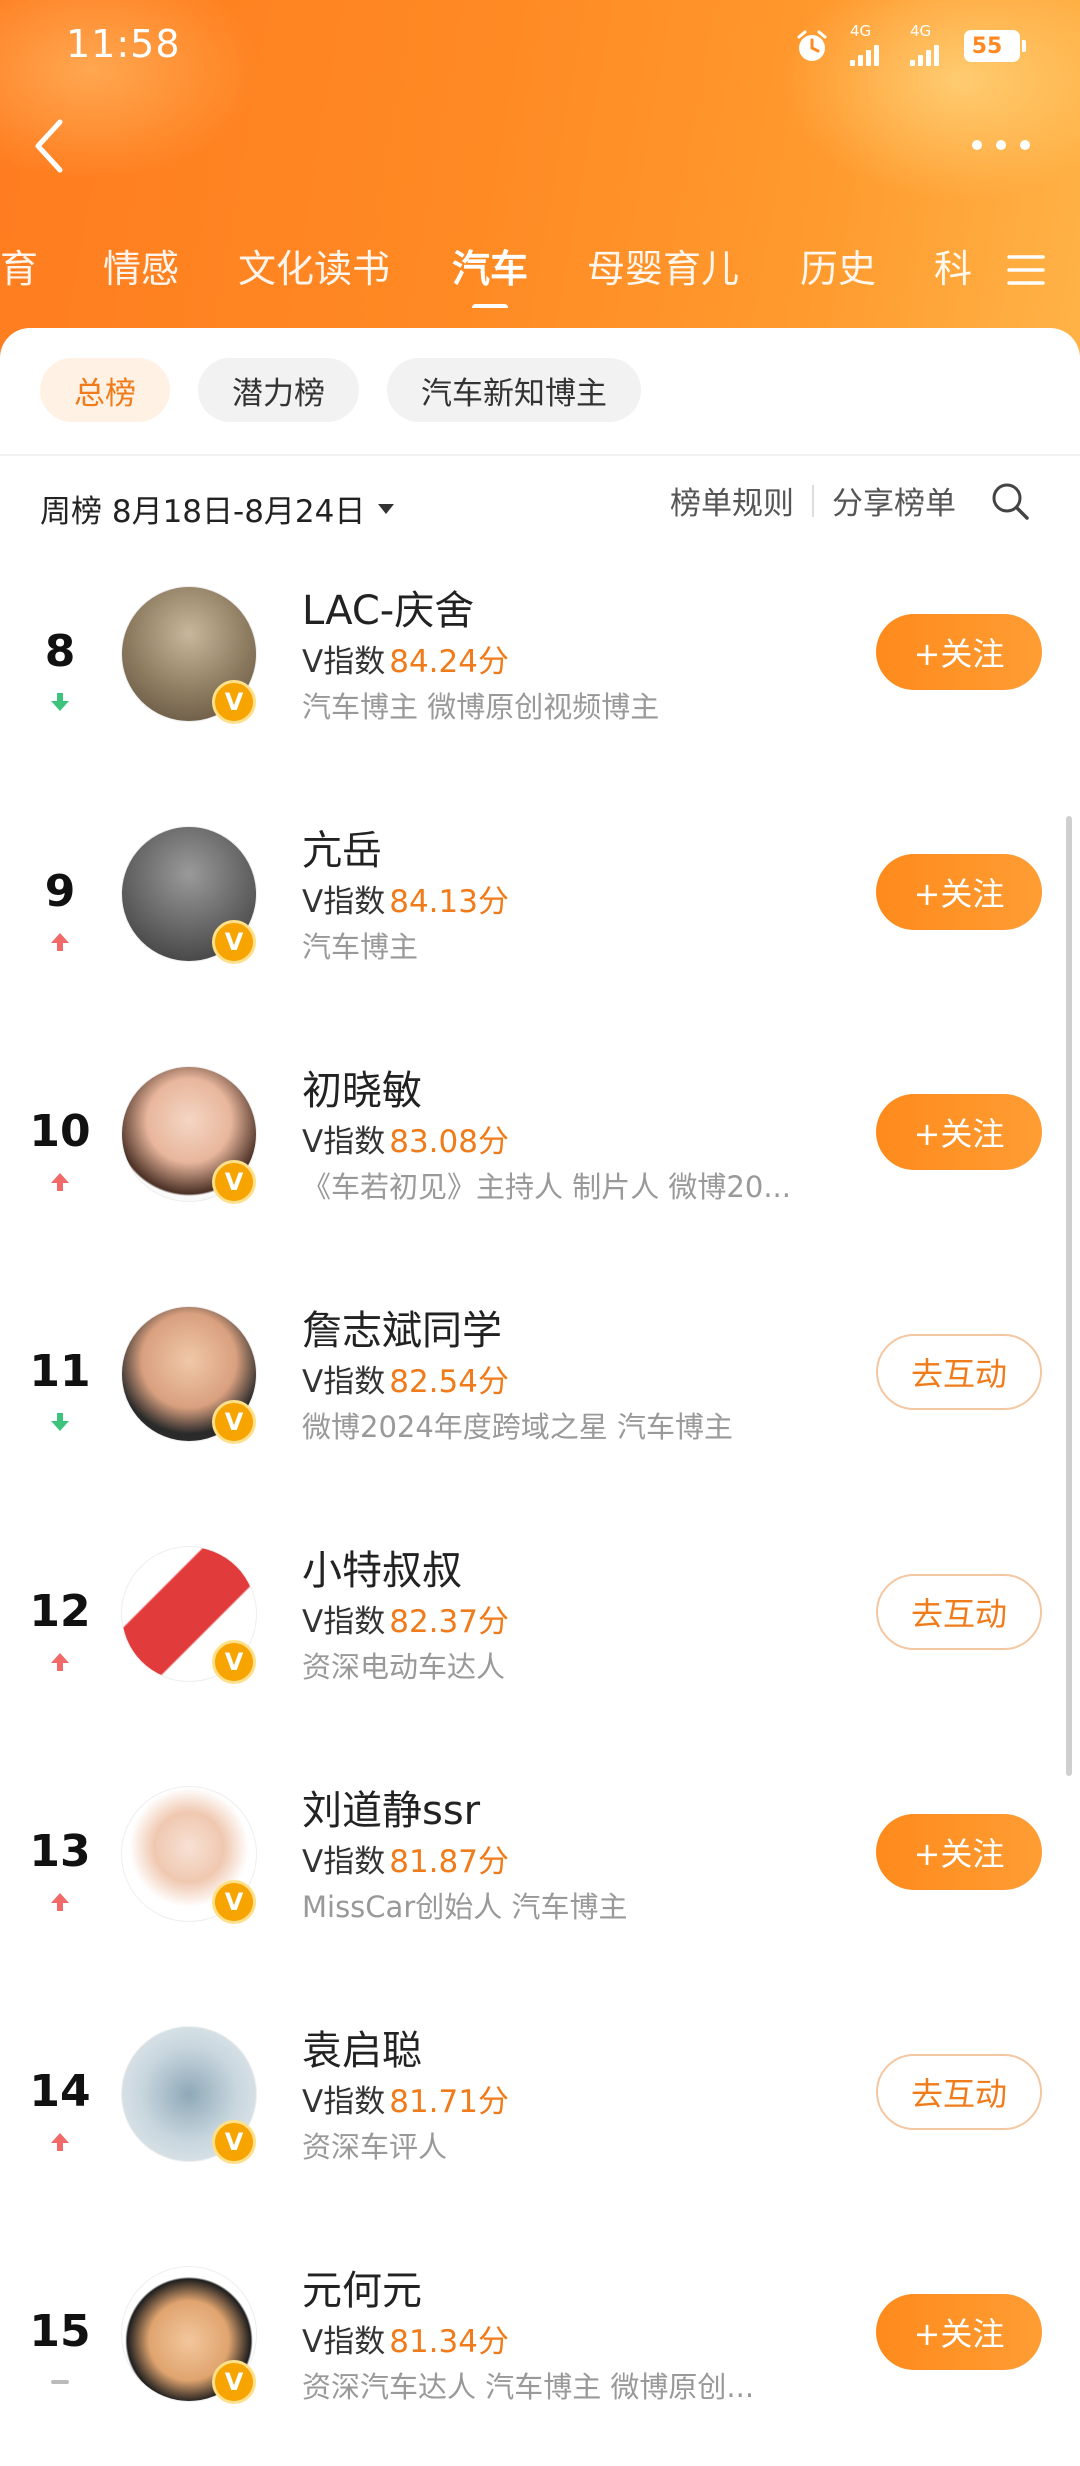 This screenshot has height=2466, width=1080. I want to click on blogger-description: MissCar创始人 汽车博主, so click(465, 1907).